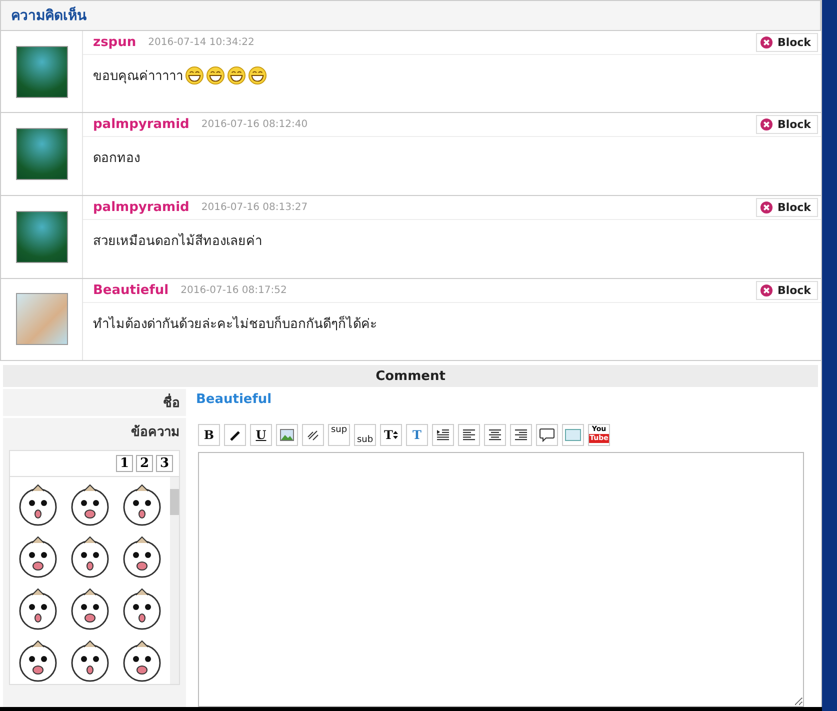  What do you see at coordinates (410, 15) in the screenshot?
I see `section-title: ความคิดเห็น` at bounding box center [410, 15].